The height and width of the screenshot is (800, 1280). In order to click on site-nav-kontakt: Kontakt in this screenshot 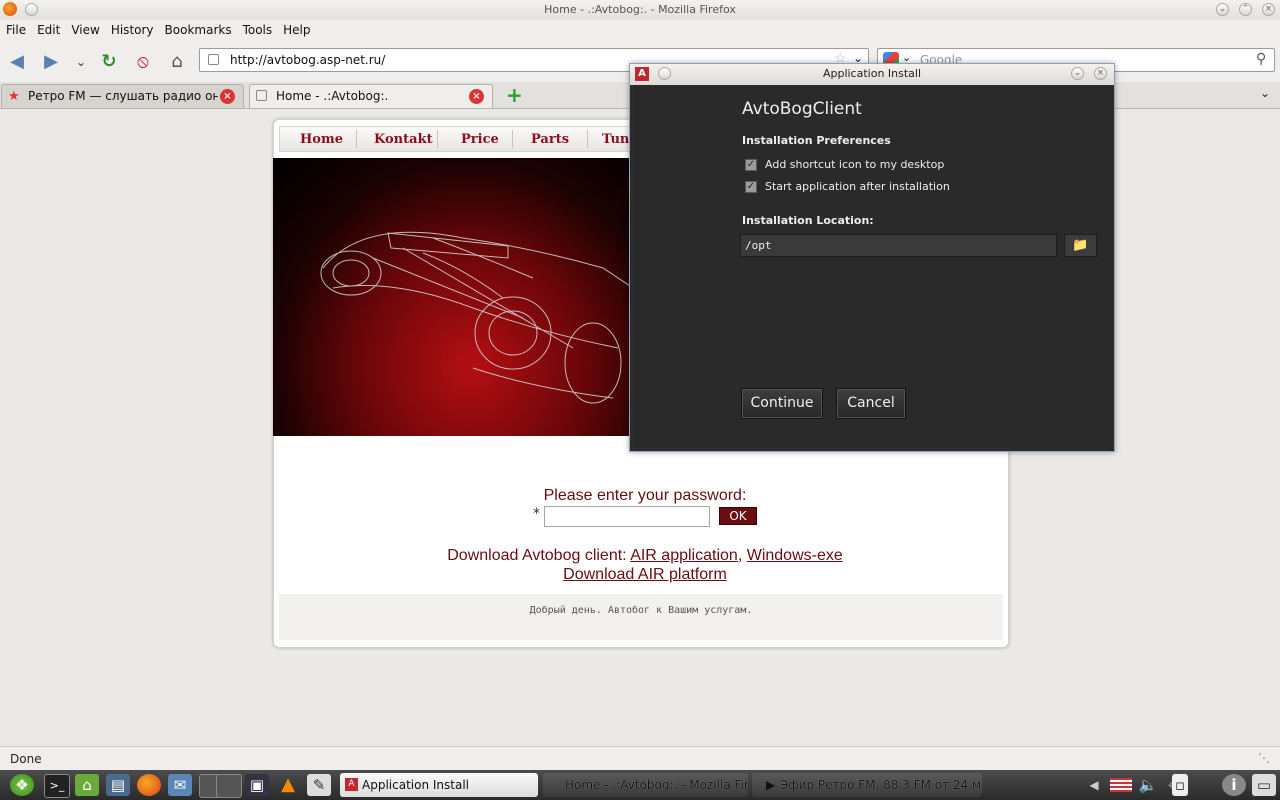, I will do `click(403, 139)`.